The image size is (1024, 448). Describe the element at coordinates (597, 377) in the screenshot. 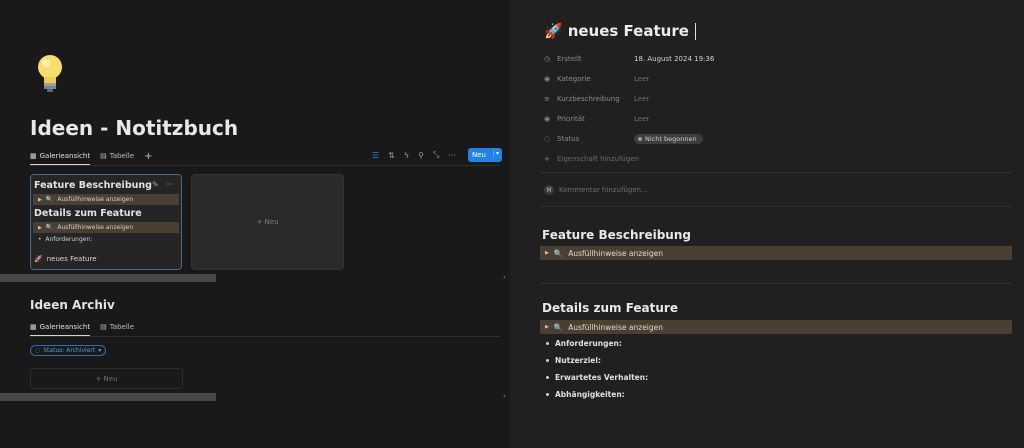

I see `list-item: Erwartetes Verhalten:` at that location.